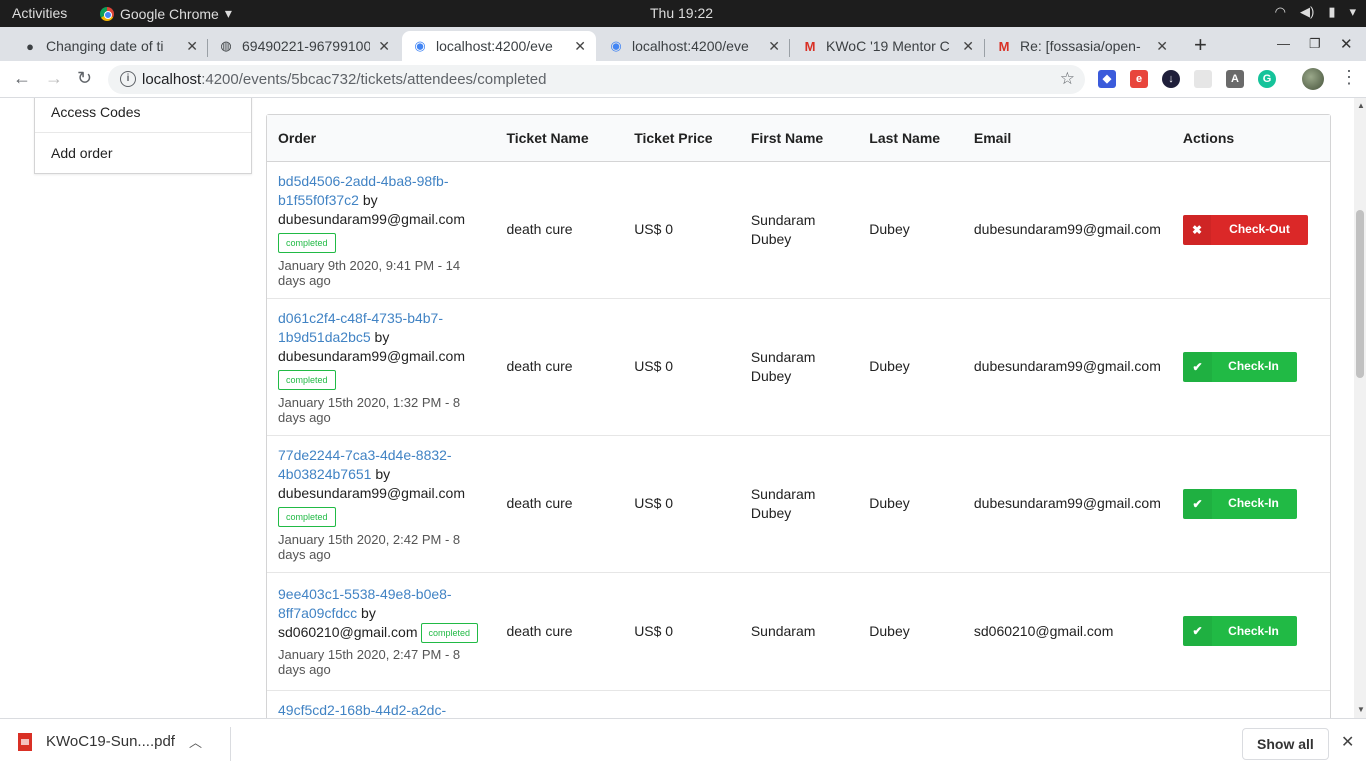 The width and height of the screenshot is (1366, 768). I want to click on reload-icon: ↻, so click(84, 78).